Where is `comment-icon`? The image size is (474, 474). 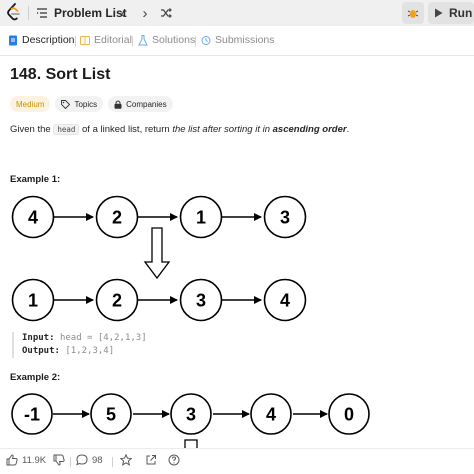 comment-icon is located at coordinates (82, 460).